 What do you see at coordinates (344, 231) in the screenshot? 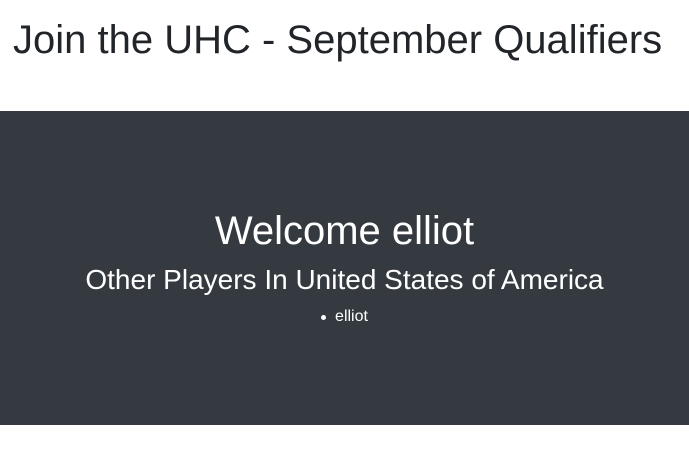
I see `welcome-heading: Welcome elliot` at bounding box center [344, 231].